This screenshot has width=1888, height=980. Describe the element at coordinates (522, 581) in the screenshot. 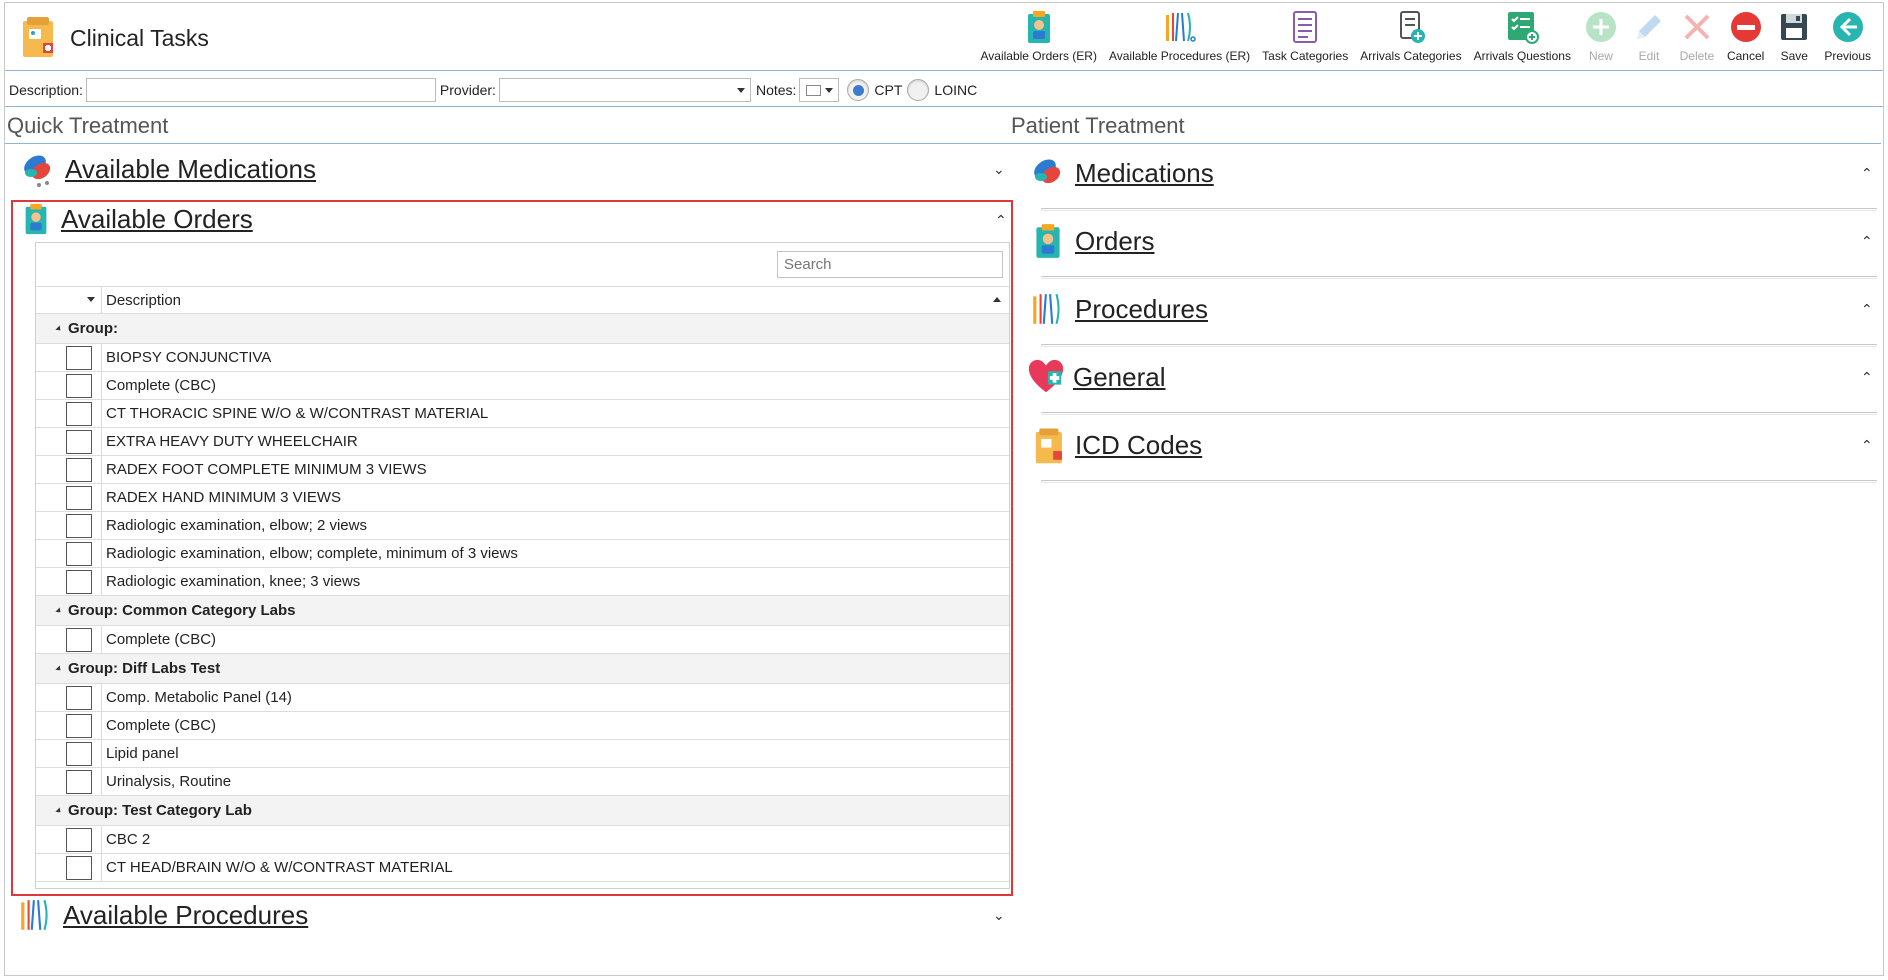

I see `table-row: Radiologic examination, knee; 3 views` at that location.